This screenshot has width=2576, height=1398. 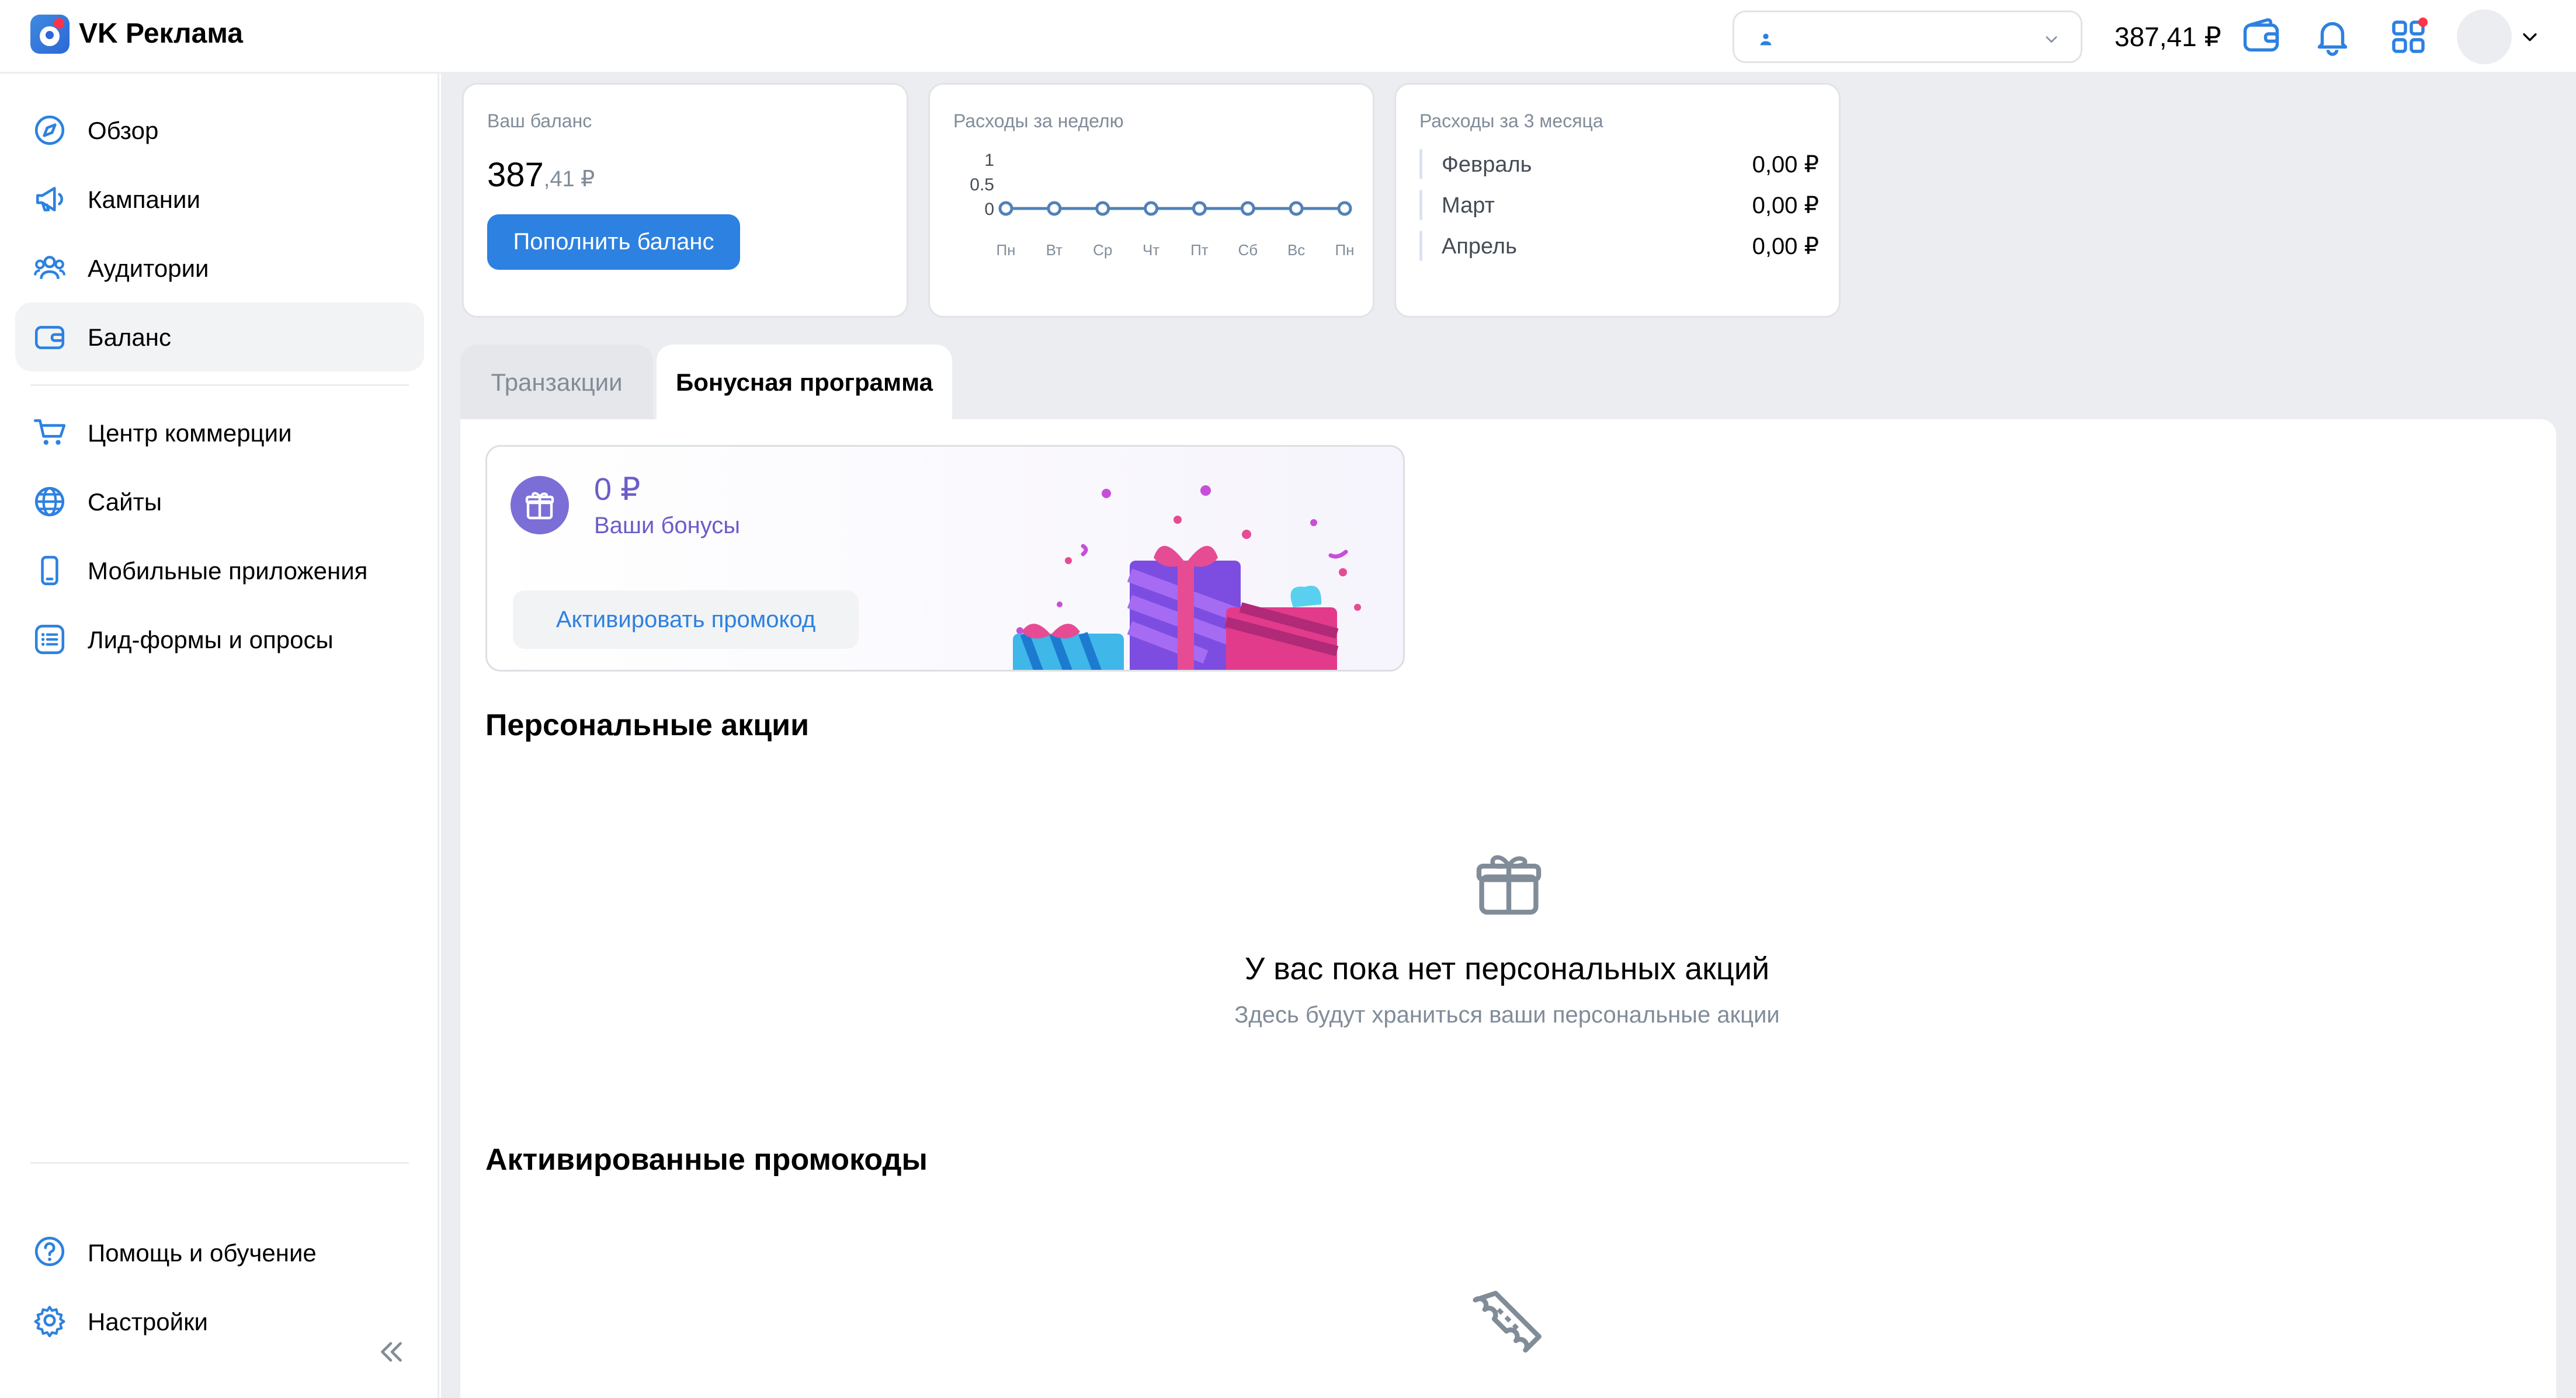 I want to click on bell-icon, so click(x=2332, y=36).